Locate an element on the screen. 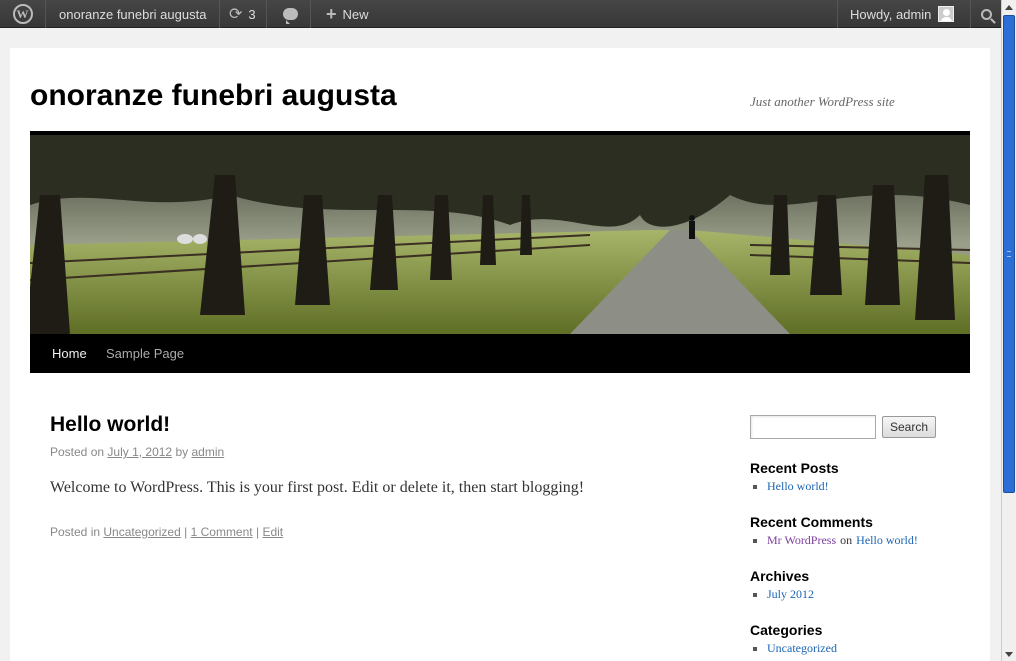 The height and width of the screenshot is (661, 1016). menu-item-sample-page: Sample Page is located at coordinates (145, 353).